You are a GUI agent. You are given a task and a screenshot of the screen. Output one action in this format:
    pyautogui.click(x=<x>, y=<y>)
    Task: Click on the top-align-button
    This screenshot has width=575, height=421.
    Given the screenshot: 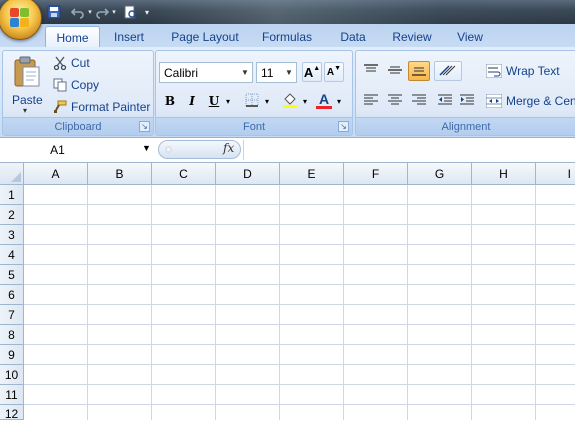 What is the action you would take?
    pyautogui.click(x=371, y=71)
    